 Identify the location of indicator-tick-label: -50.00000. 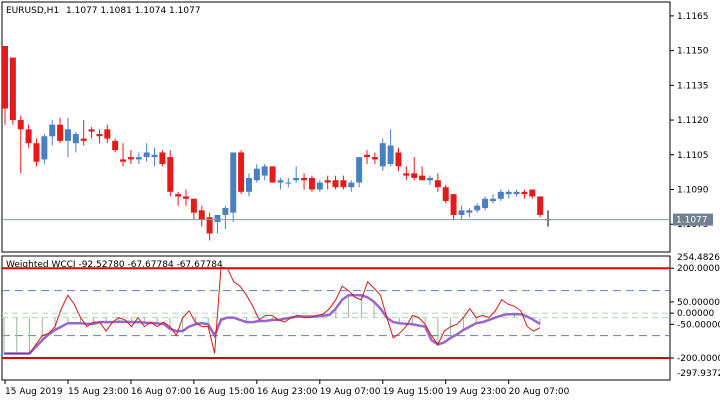
(698, 325).